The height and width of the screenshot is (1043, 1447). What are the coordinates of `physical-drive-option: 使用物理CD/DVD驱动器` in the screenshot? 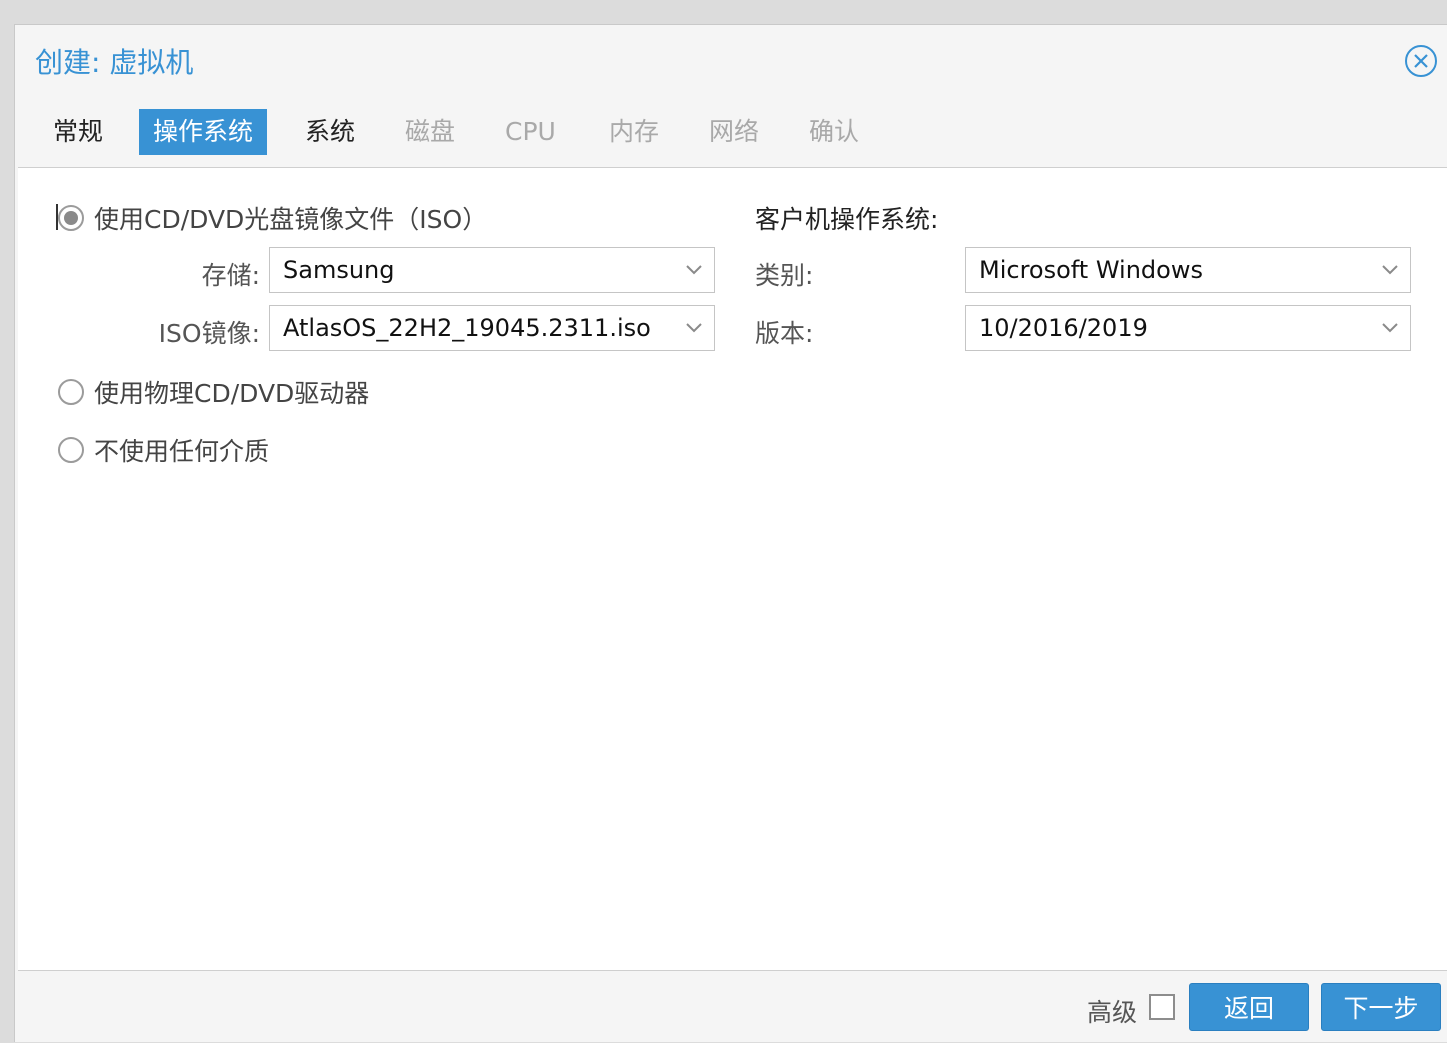 It's located at (213, 392).